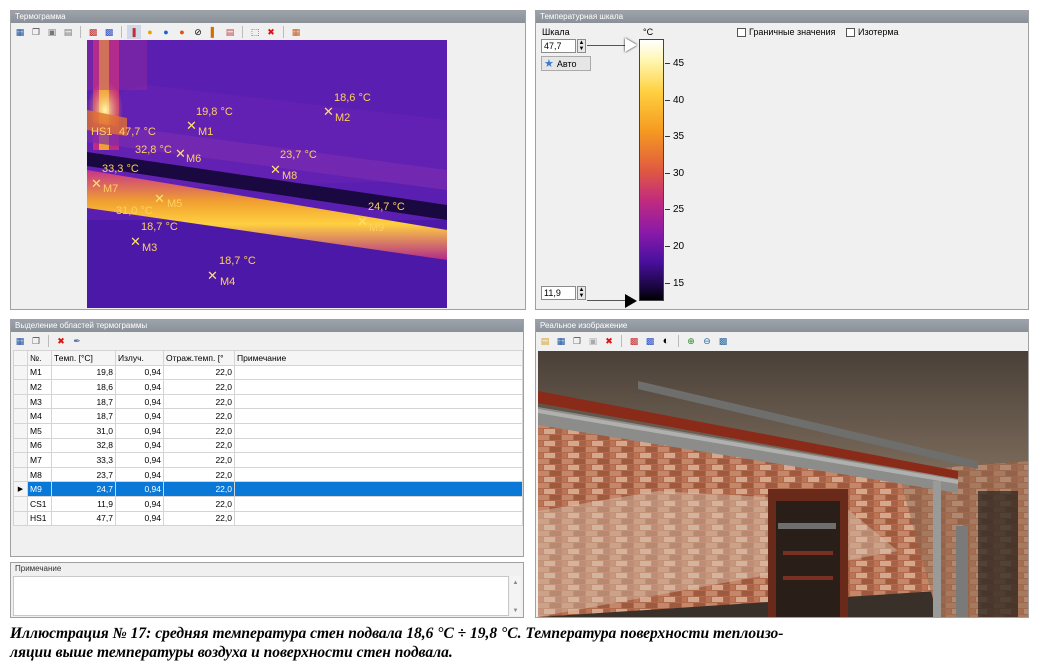  Describe the element at coordinates (378, 358) in the screenshot. I see `column-header: Примечание` at that location.